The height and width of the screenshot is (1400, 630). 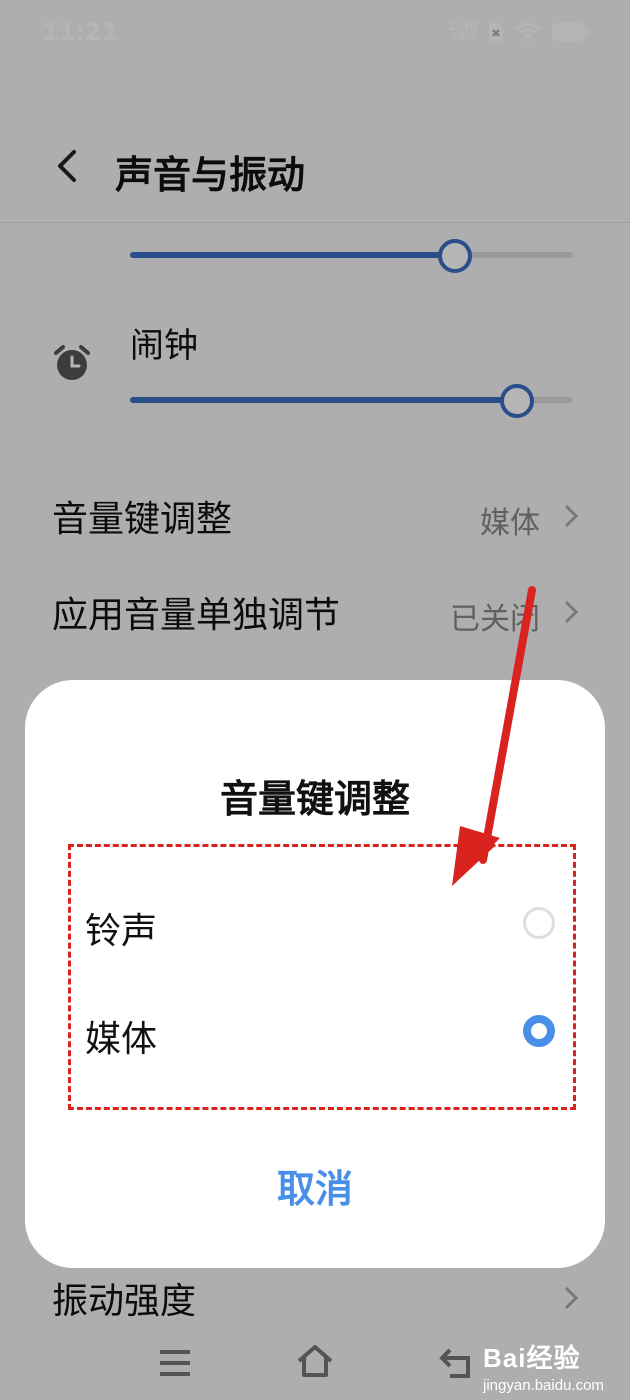 What do you see at coordinates (314, 799) in the screenshot?
I see `dialog-title: 音量键调整` at bounding box center [314, 799].